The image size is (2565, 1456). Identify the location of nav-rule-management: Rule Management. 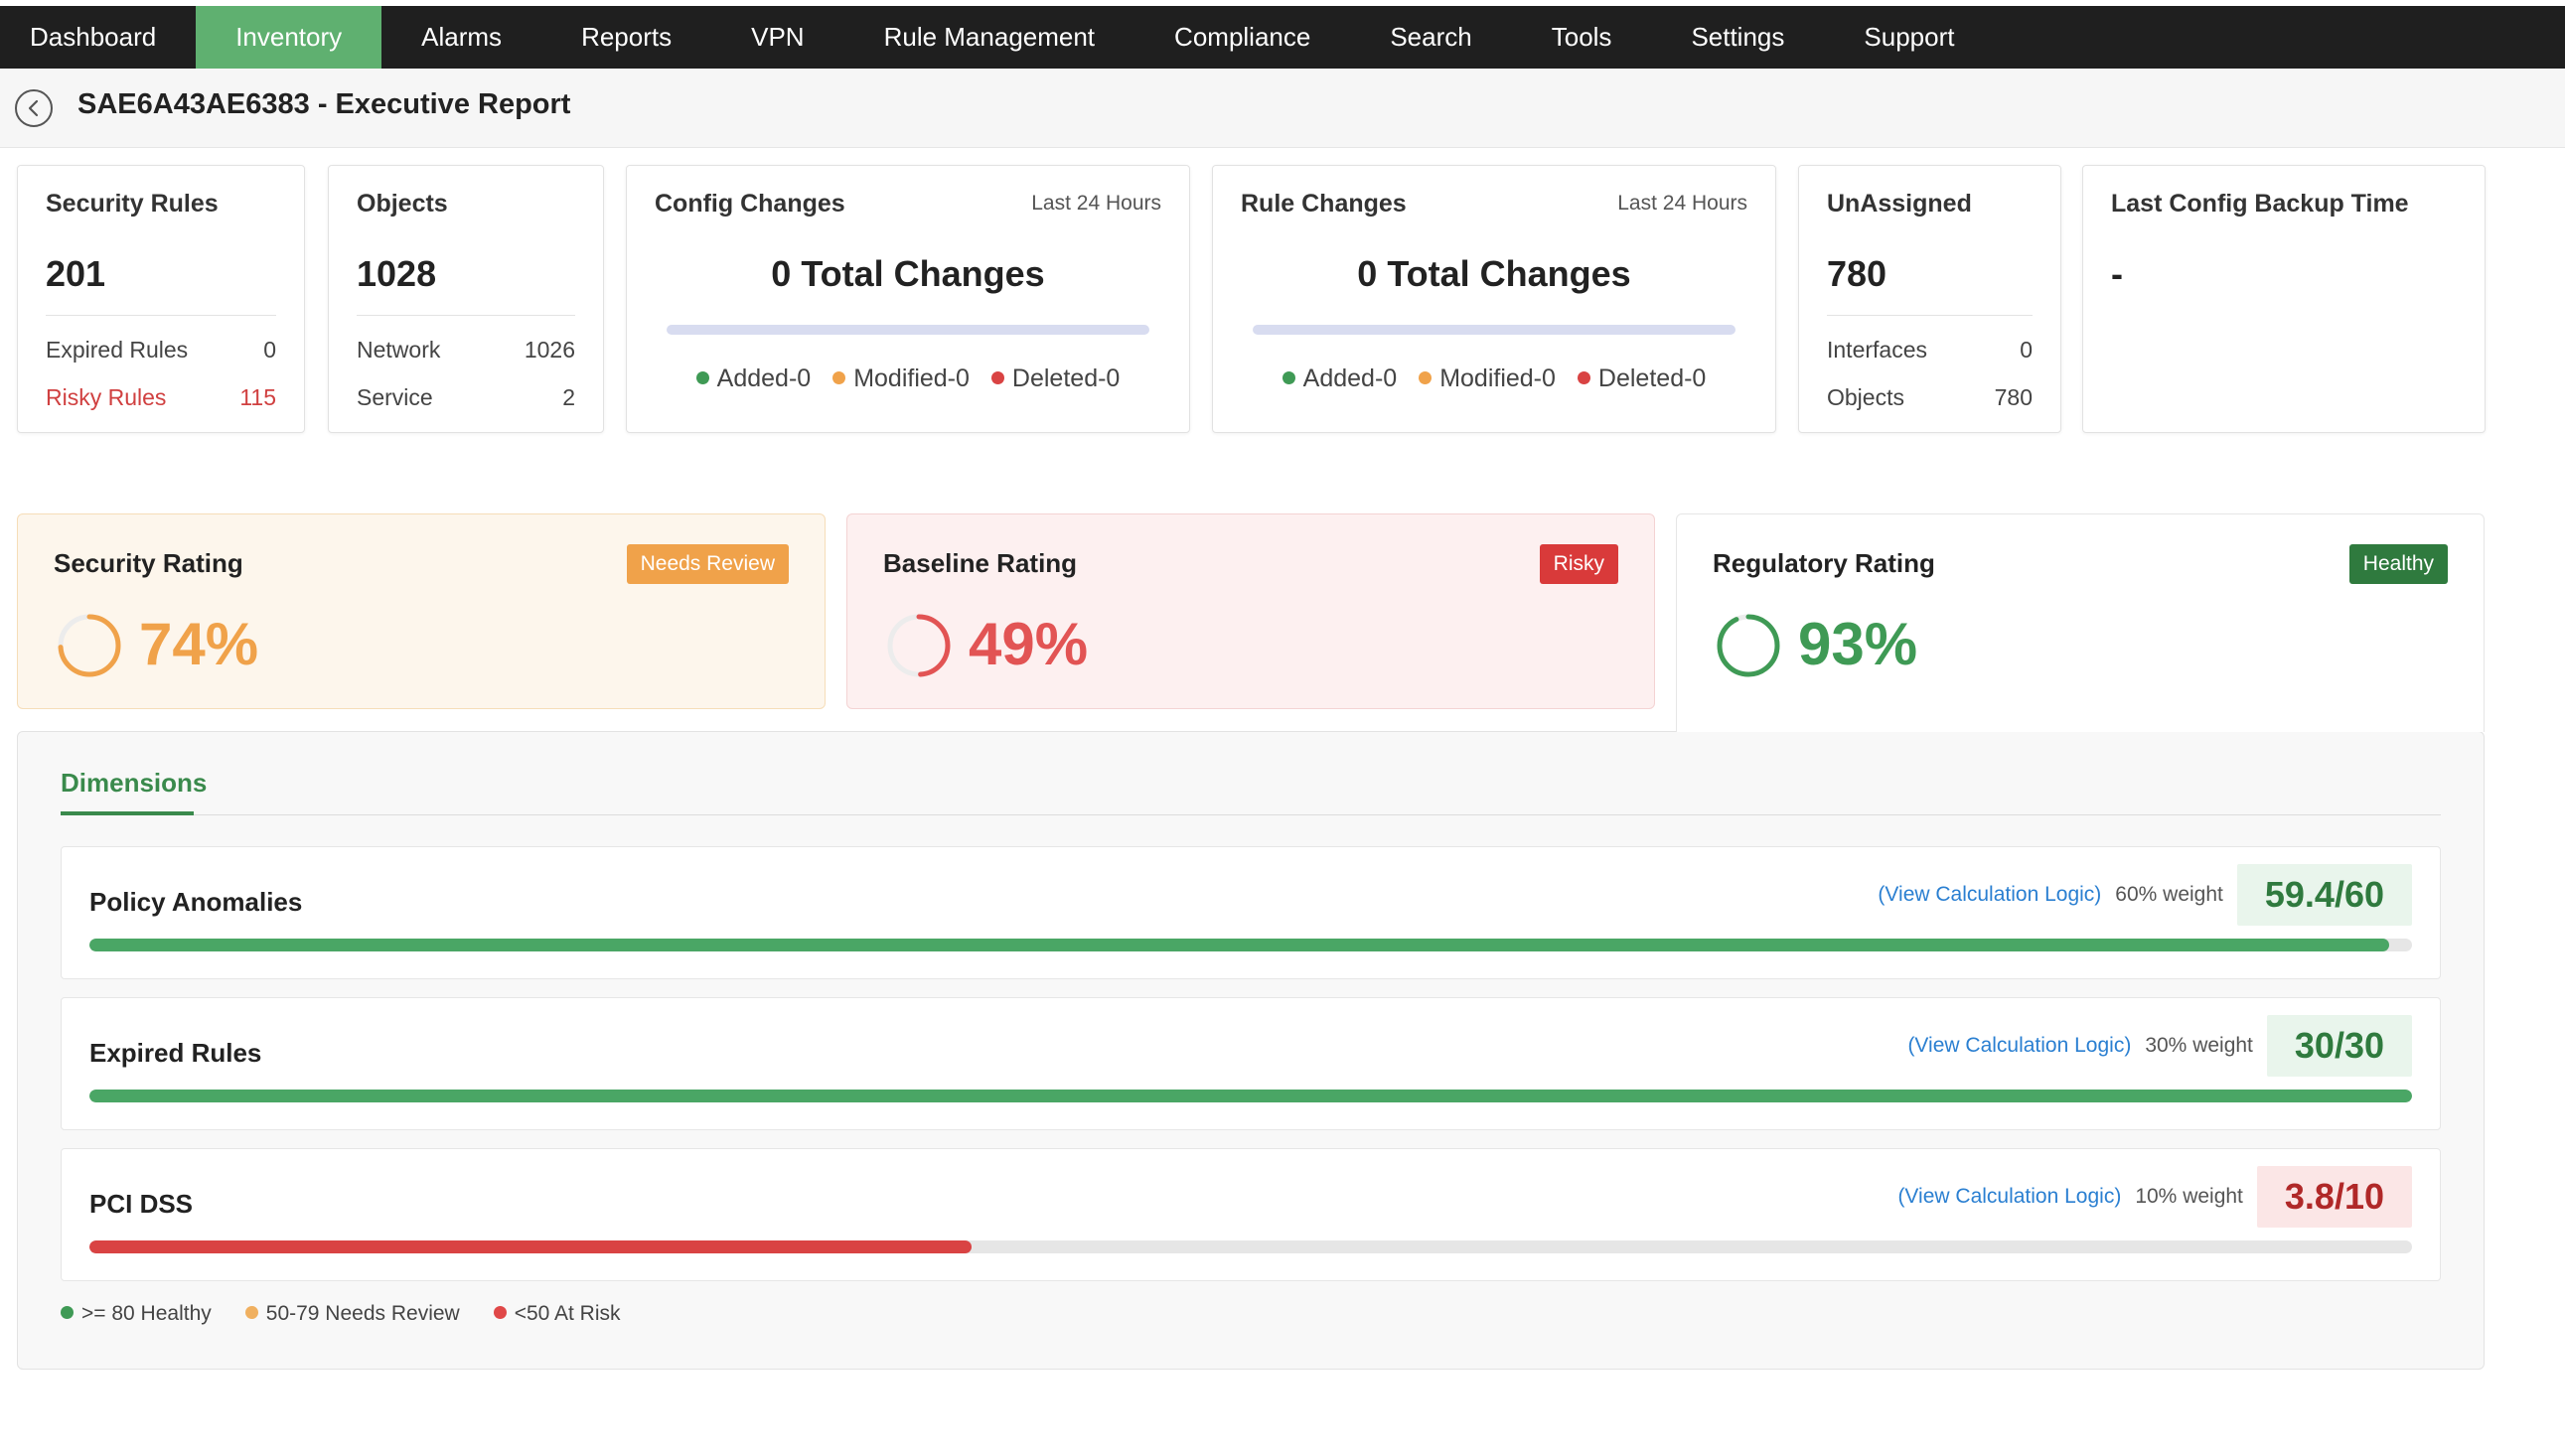
(989, 37).